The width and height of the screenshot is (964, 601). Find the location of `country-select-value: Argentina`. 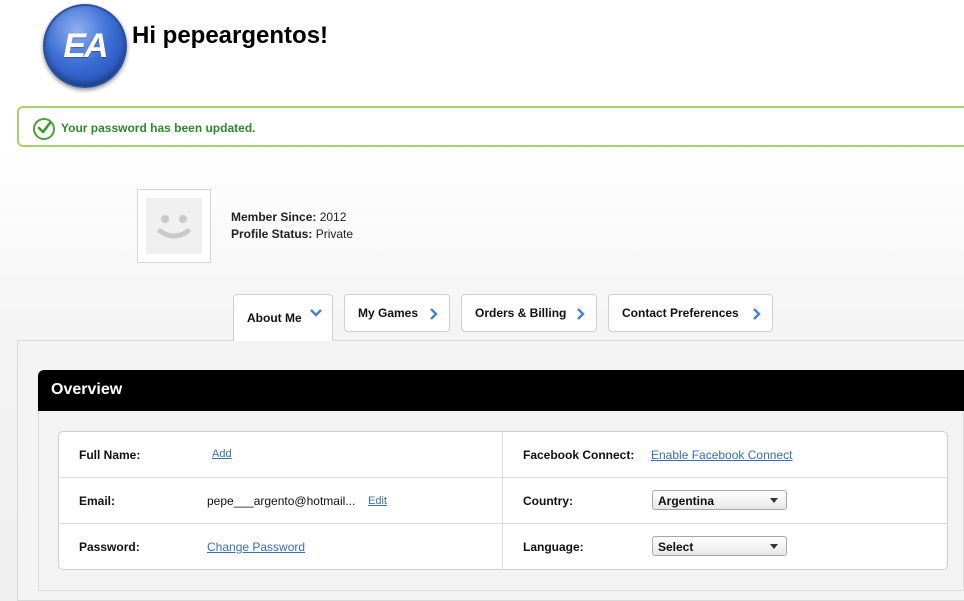

country-select-value: Argentina is located at coordinates (686, 501).